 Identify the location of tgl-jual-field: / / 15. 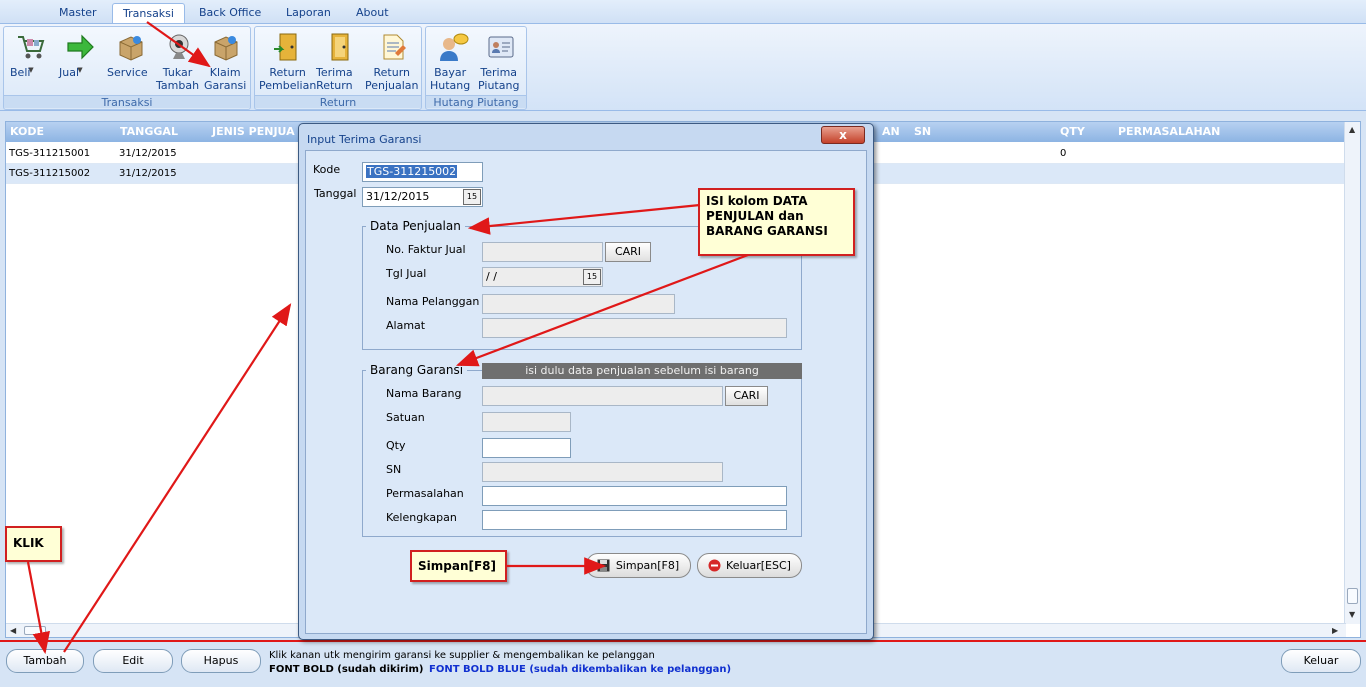
(542, 277).